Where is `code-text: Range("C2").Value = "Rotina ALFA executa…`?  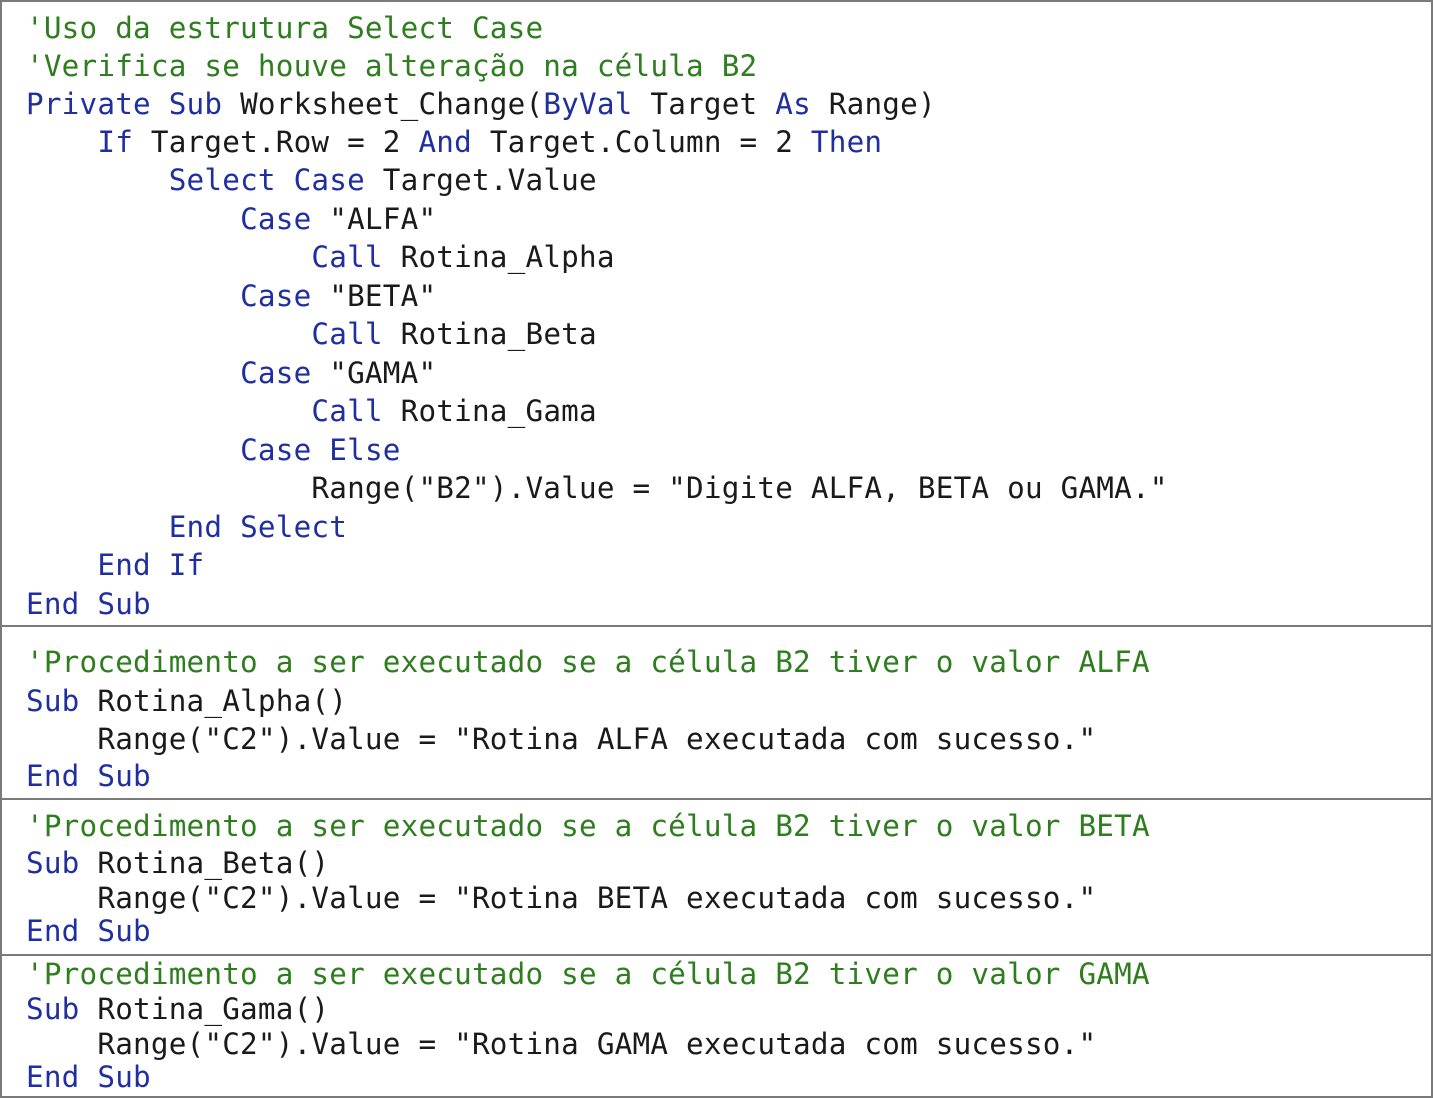 code-text: Range("C2").Value = "Rotina ALFA executa… is located at coordinates (561, 739).